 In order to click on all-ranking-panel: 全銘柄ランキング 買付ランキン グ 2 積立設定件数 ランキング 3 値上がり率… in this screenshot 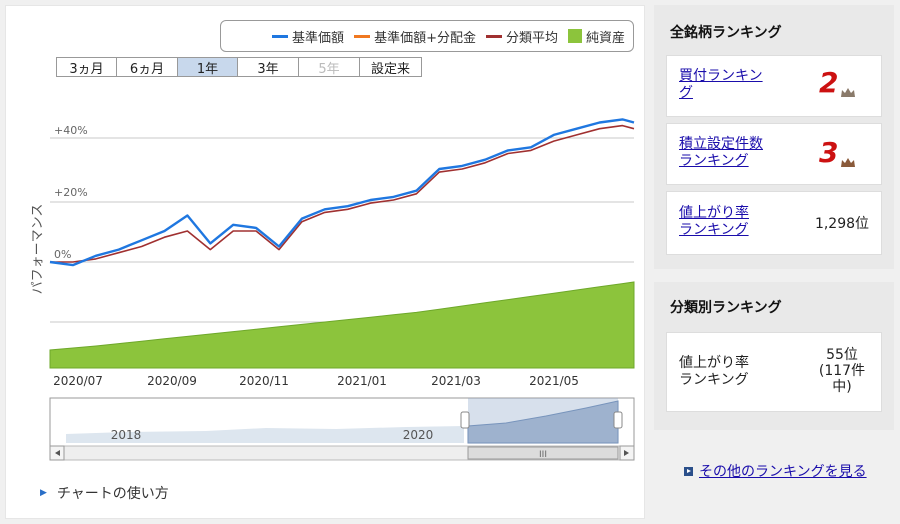, I will do `click(774, 137)`.